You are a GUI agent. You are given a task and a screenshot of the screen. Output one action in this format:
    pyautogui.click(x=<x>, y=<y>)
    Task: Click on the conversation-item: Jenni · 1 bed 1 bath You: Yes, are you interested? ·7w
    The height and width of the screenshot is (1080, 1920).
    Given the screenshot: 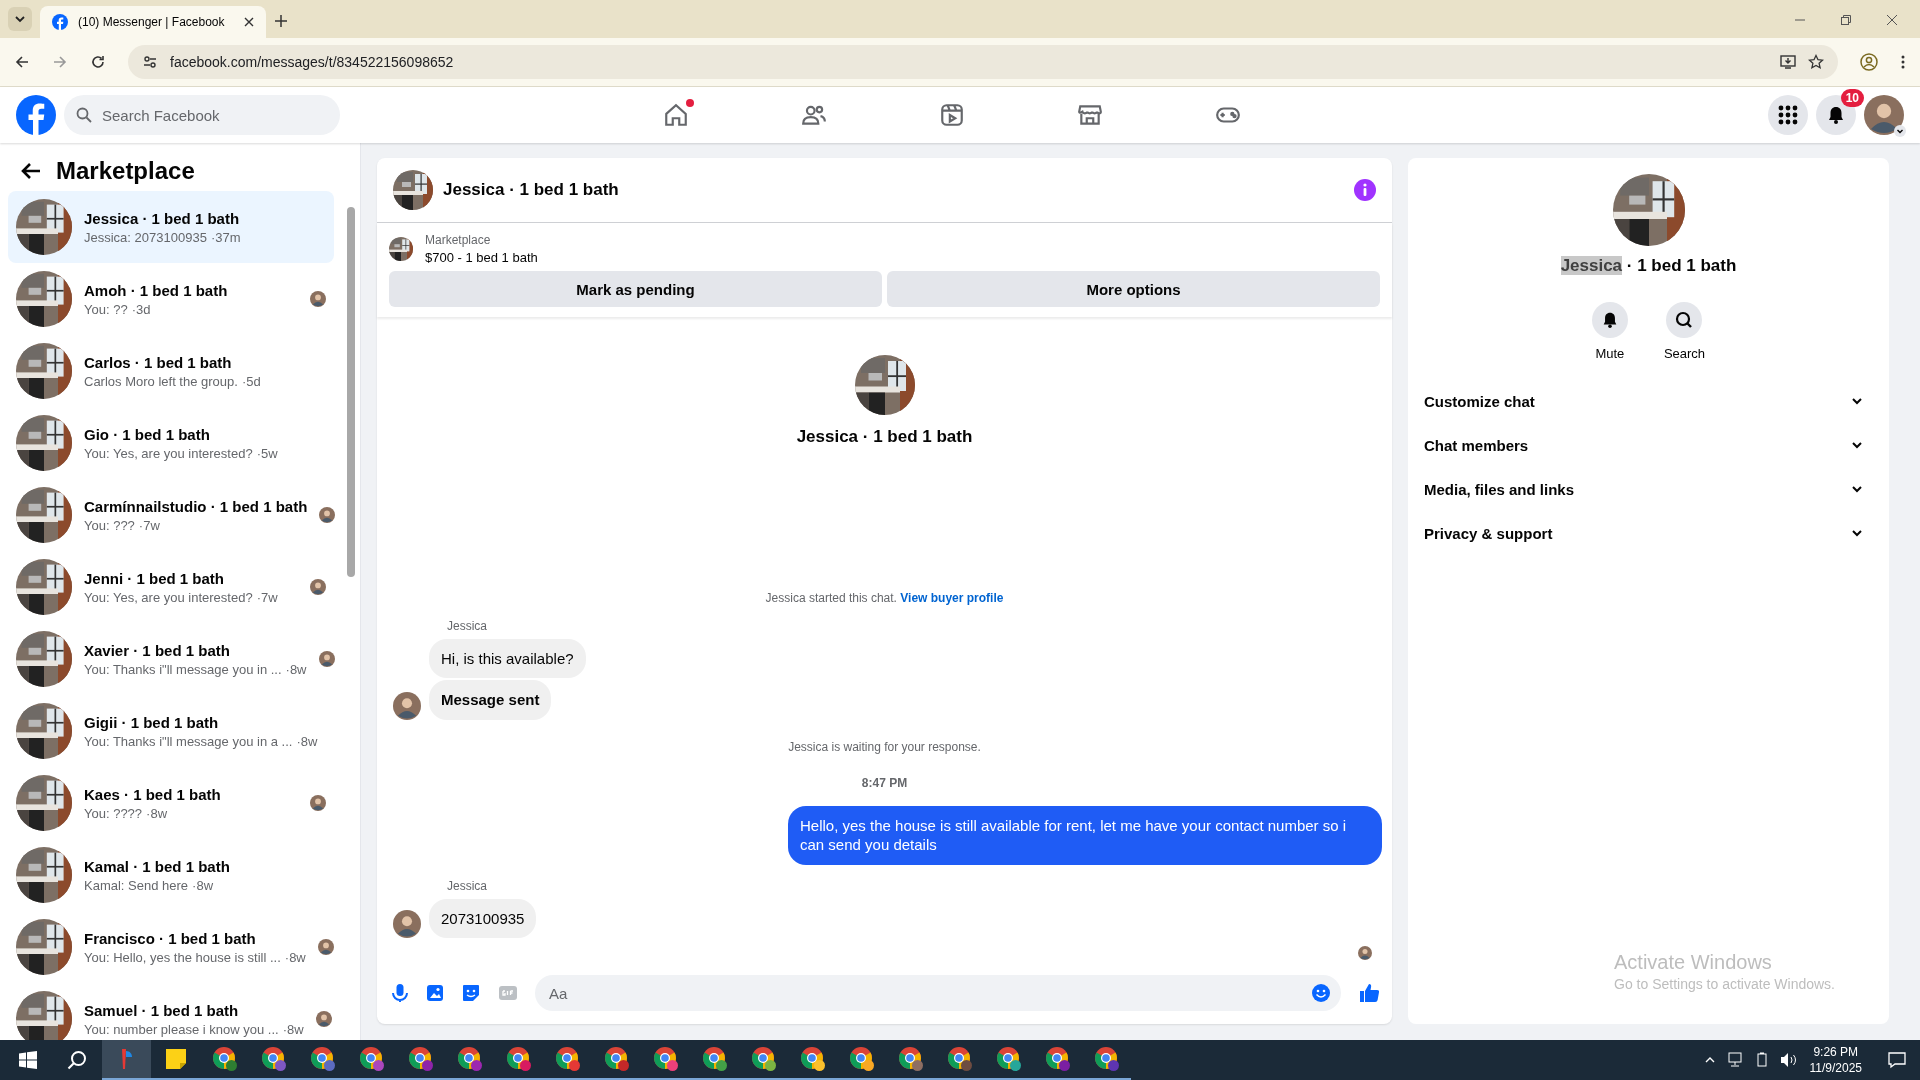 What is the action you would take?
    pyautogui.click(x=171, y=587)
    